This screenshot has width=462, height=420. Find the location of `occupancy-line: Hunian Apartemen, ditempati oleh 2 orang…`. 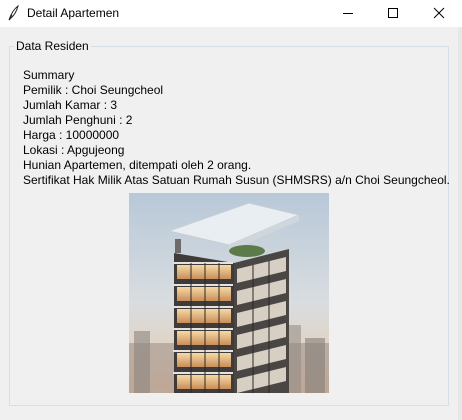

occupancy-line: Hunian Apartemen, ditempati oleh 2 orang… is located at coordinates (137, 165).